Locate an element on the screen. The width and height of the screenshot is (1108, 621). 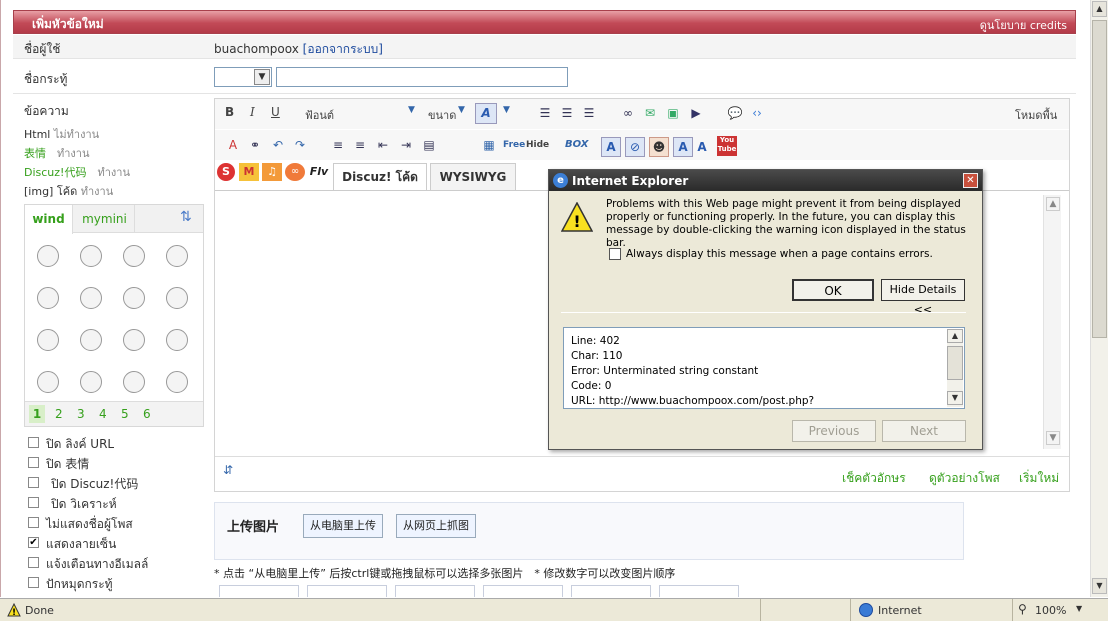
free-icon: Free is located at coordinates (514, 145).